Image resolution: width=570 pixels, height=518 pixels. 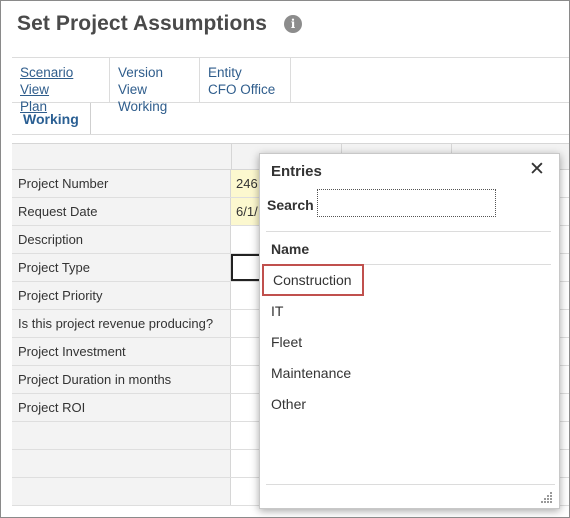 I want to click on pov-dimension: Entity, so click(x=225, y=72).